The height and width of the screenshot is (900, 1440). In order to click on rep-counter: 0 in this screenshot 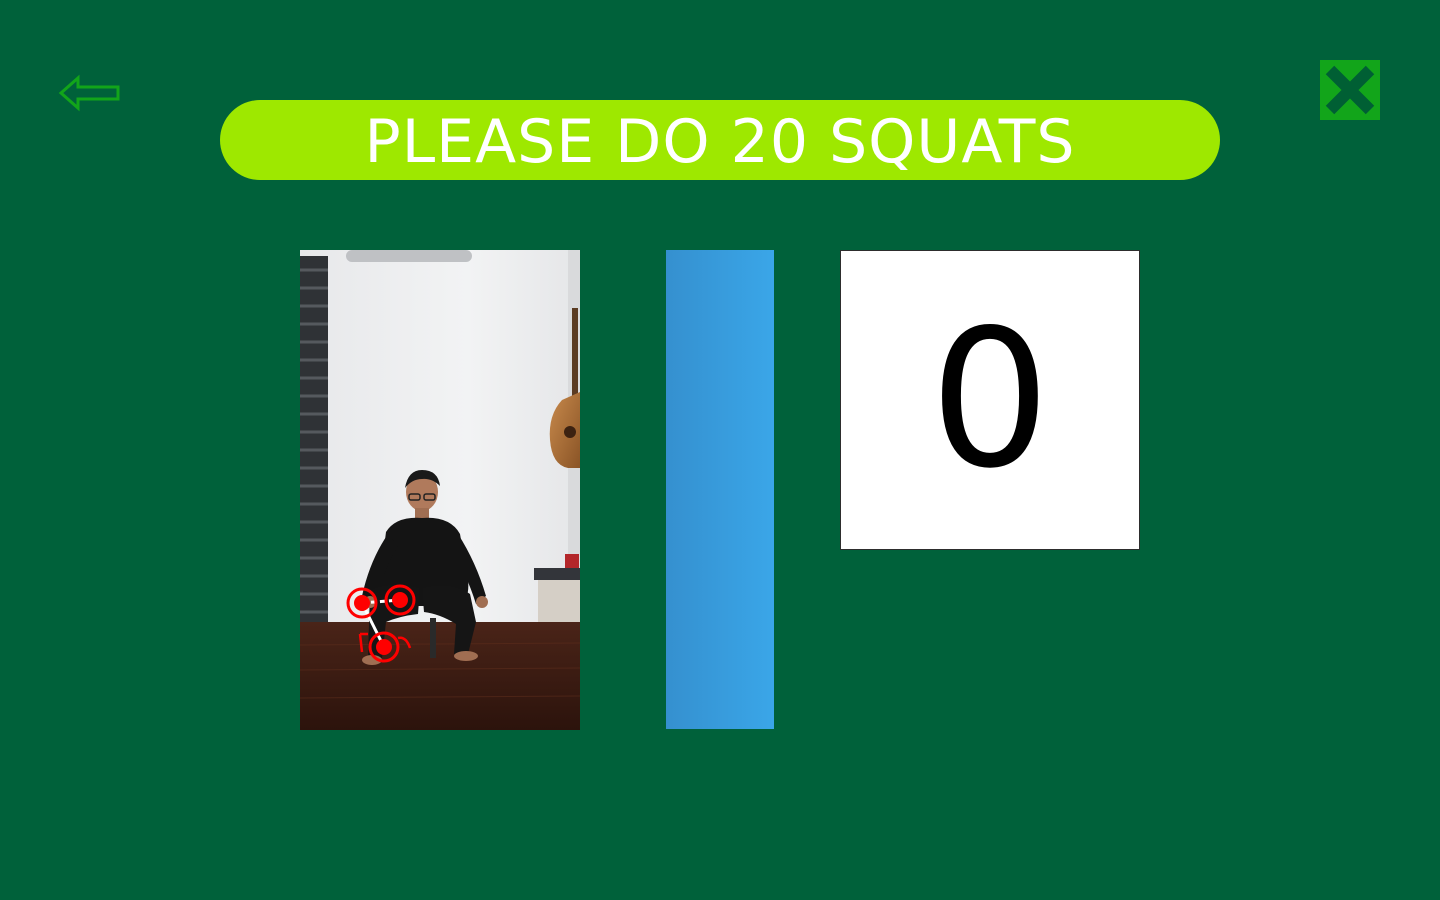, I will do `click(990, 400)`.